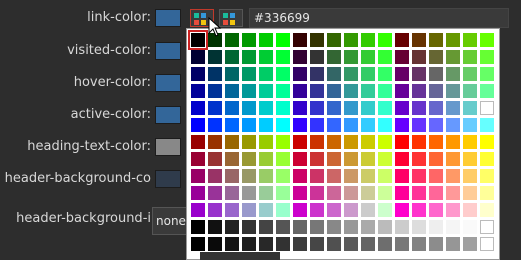  What do you see at coordinates (168, 18) in the screenshot?
I see `link-color-swatch` at bounding box center [168, 18].